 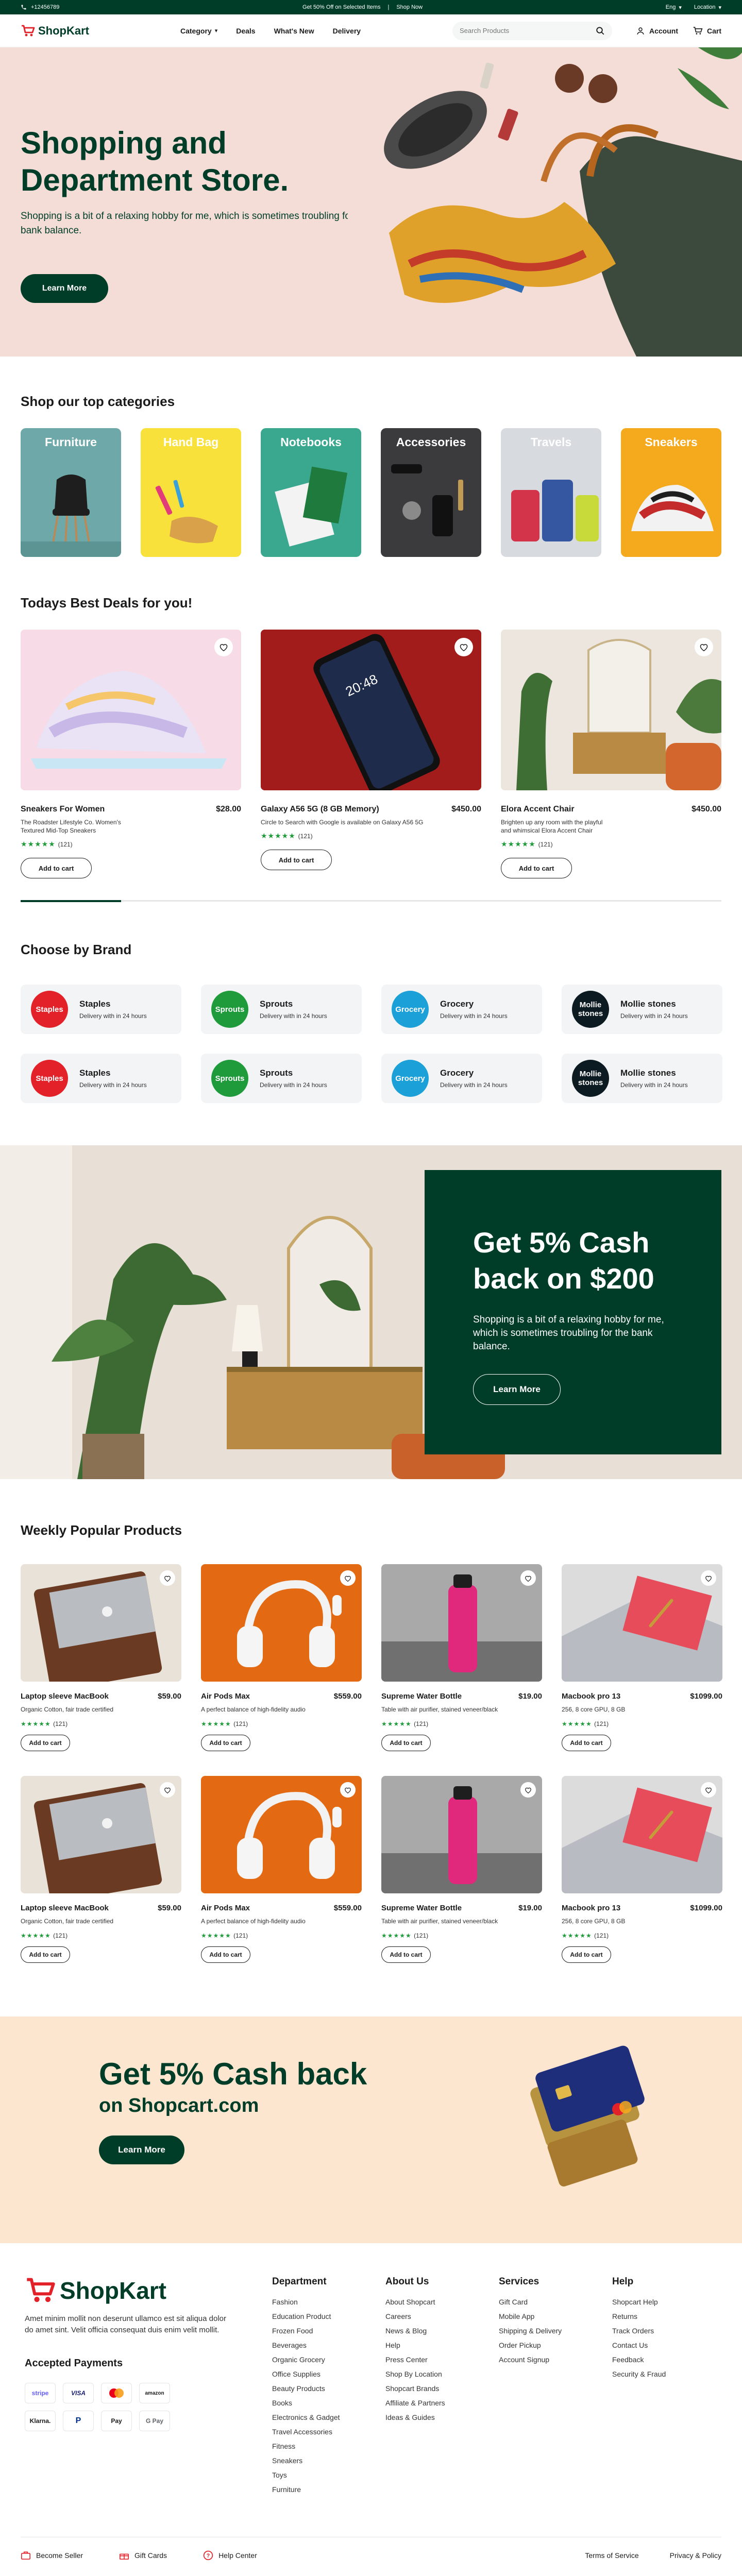 What do you see at coordinates (600, 31) in the screenshot?
I see `search-icon` at bounding box center [600, 31].